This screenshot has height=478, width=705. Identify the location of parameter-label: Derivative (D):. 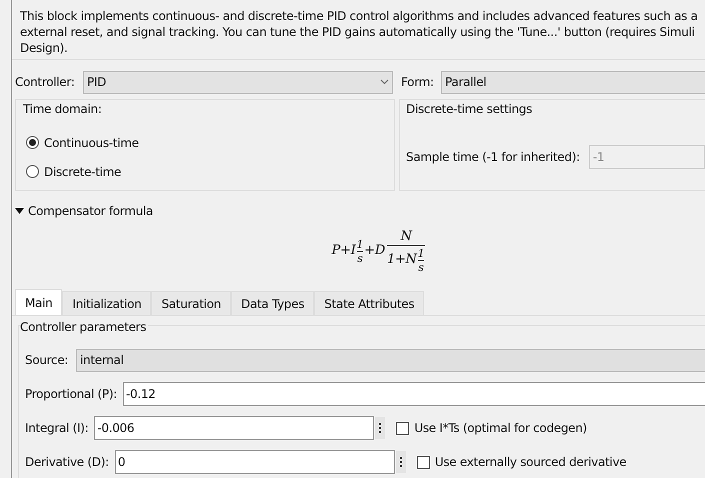
(67, 462).